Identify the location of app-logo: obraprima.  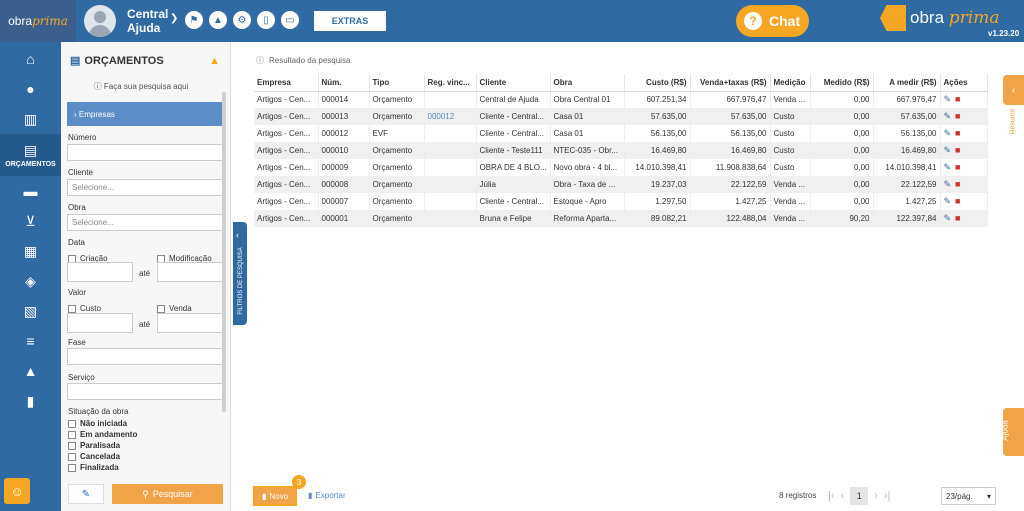
(38, 21).